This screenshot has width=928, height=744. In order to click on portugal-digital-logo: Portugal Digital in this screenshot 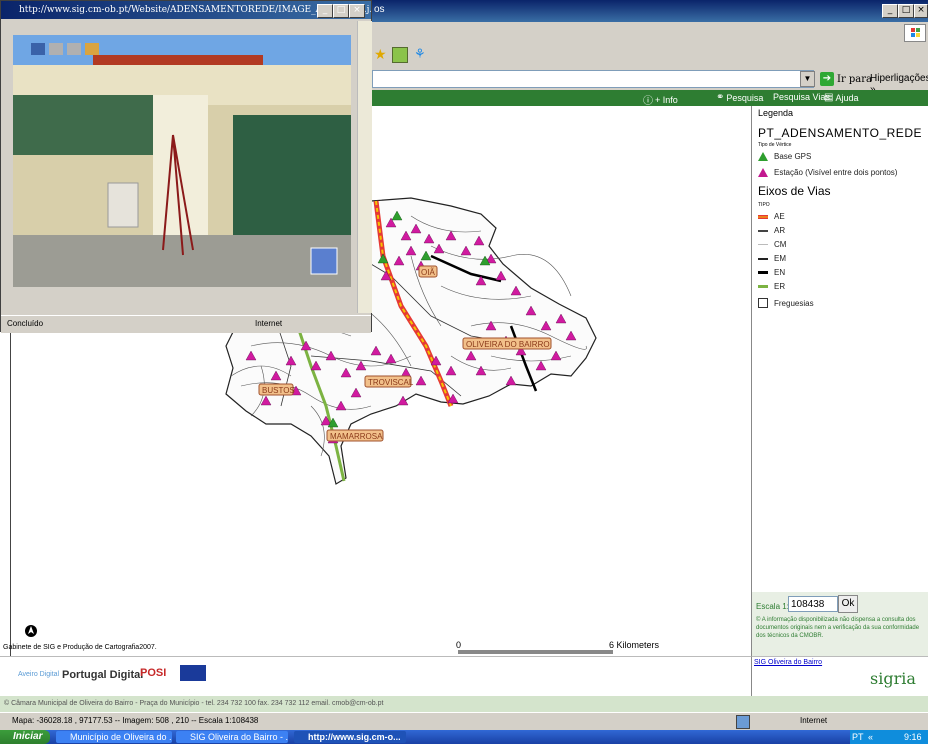, I will do `click(103, 675)`.